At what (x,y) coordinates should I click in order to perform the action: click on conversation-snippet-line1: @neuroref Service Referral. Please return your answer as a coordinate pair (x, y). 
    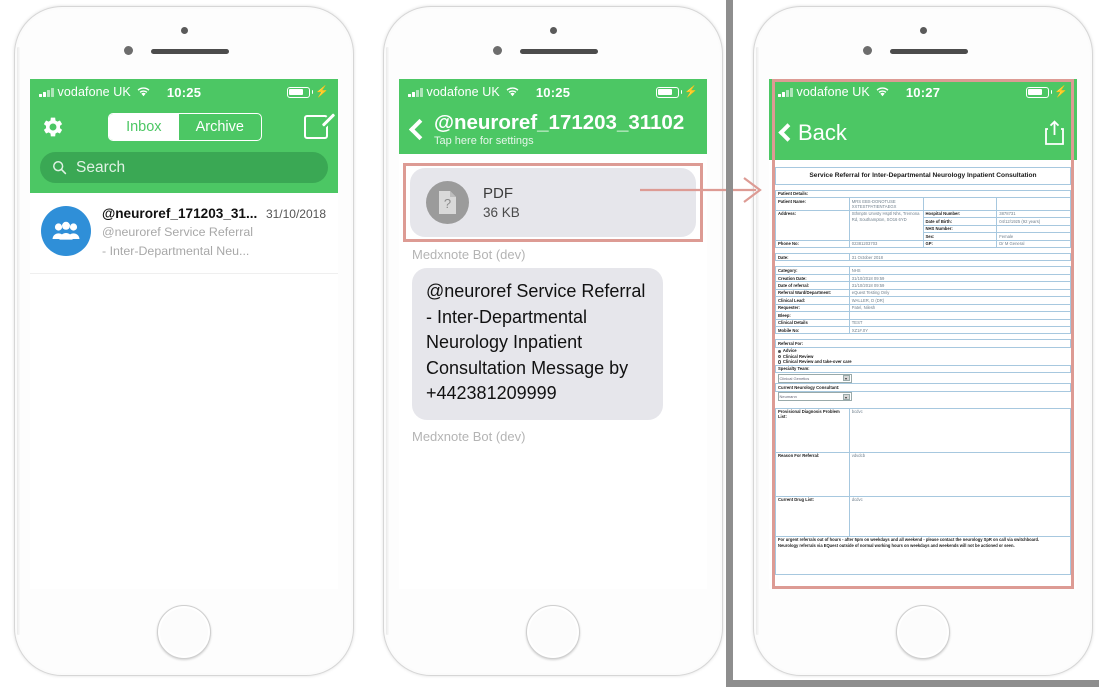
    Looking at the image, I should click on (177, 232).